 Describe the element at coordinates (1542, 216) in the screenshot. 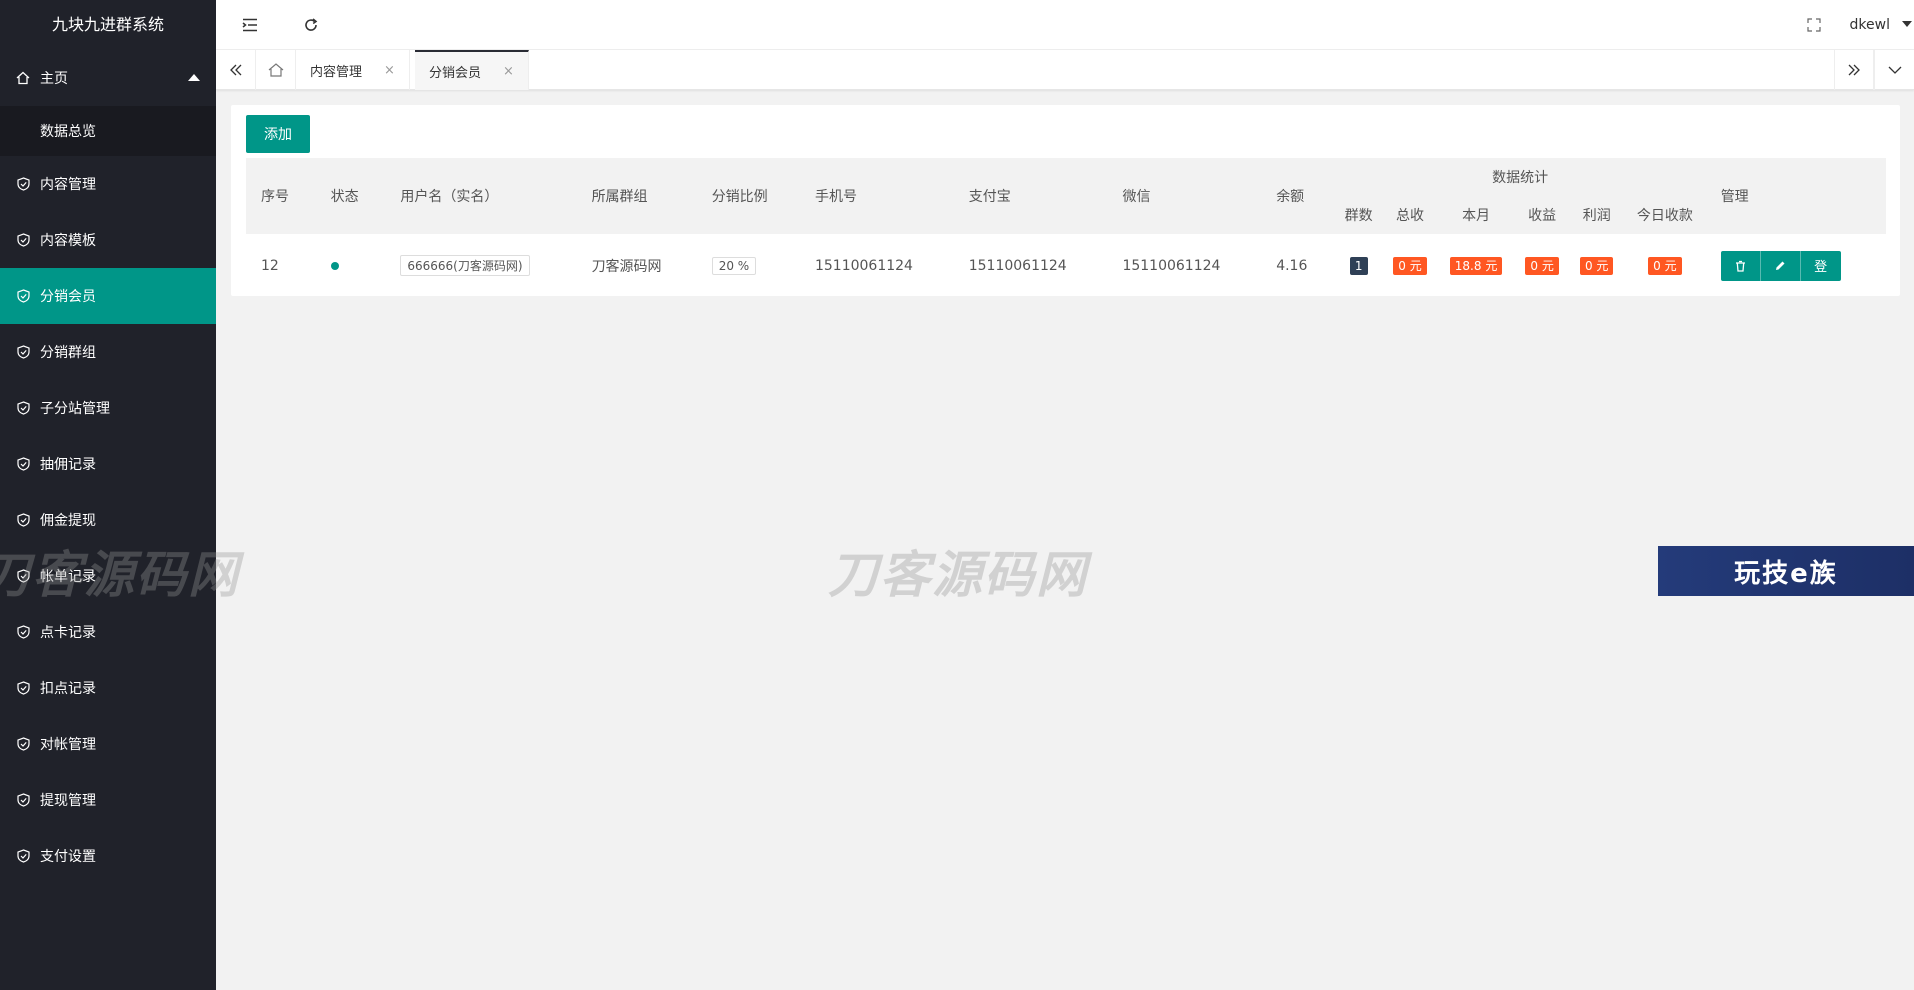

I see `col-income: 收益` at that location.